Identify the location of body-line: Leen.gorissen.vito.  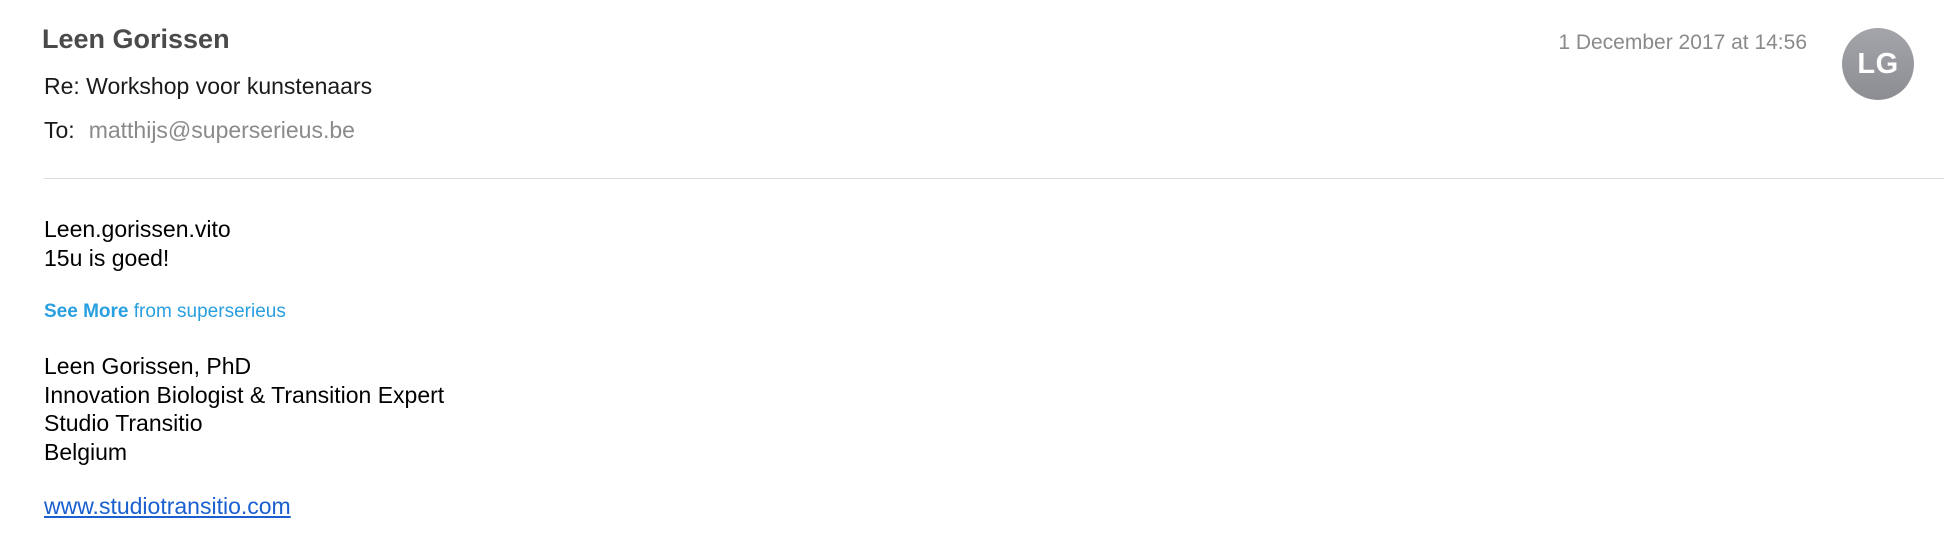
(137, 229).